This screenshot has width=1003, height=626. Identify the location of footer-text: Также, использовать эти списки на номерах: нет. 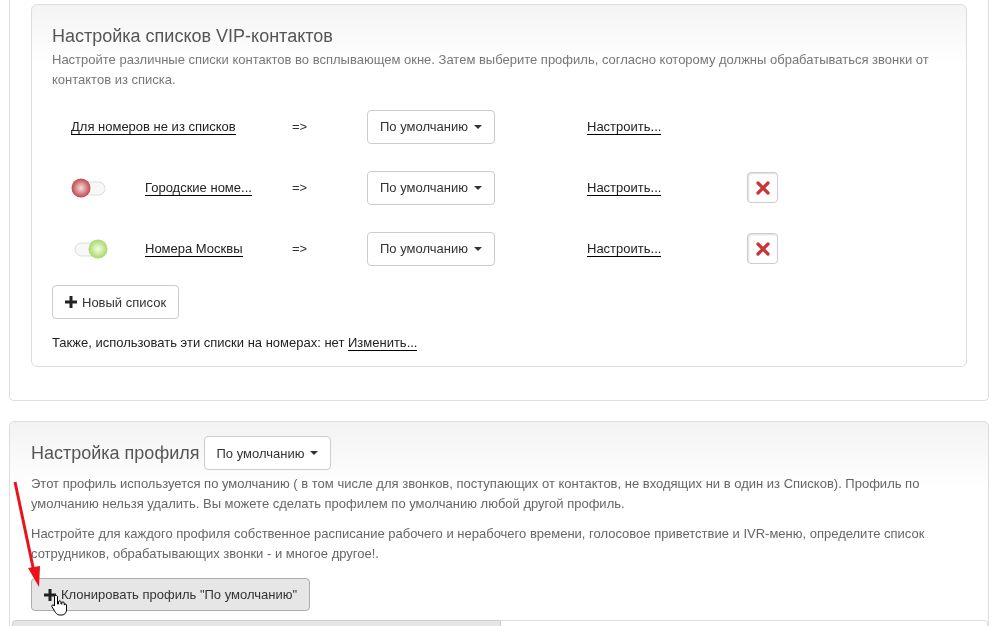
(198, 342).